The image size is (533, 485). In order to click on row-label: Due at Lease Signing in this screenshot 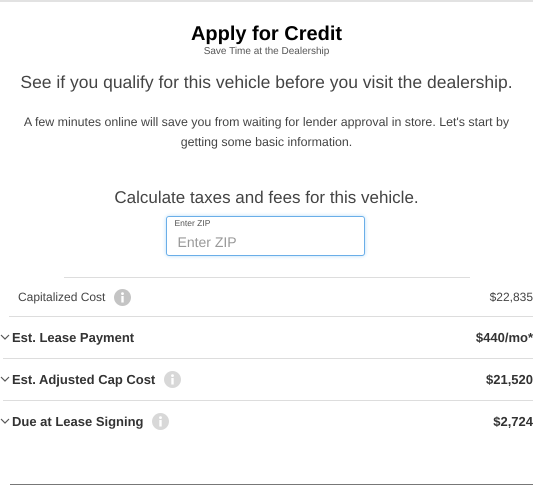, I will do `click(77, 421)`.